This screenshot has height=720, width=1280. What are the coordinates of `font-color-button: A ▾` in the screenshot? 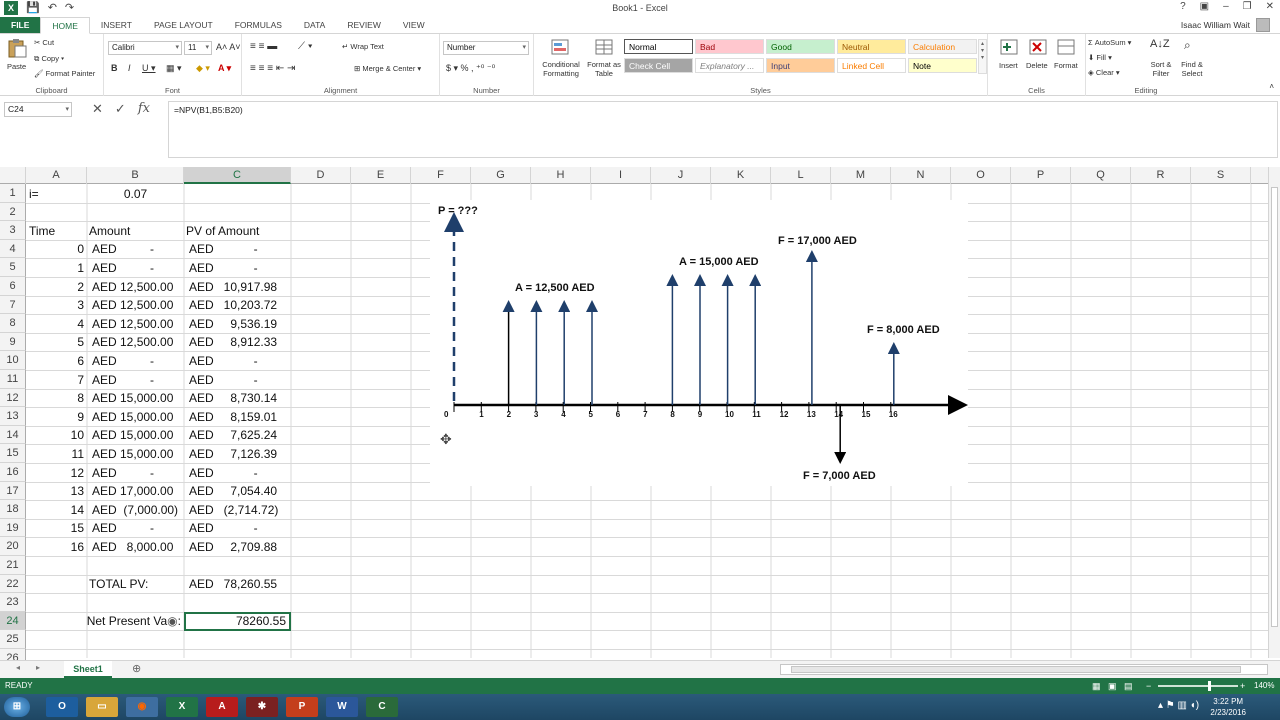 It's located at (224, 68).